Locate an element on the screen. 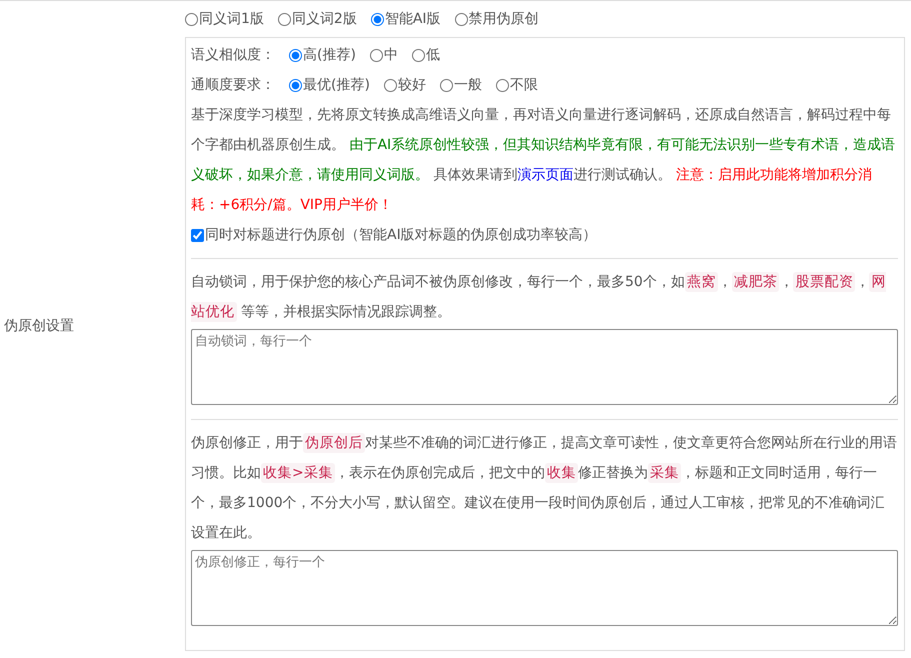 The image size is (911, 658). option-label: 较好 is located at coordinates (412, 85).